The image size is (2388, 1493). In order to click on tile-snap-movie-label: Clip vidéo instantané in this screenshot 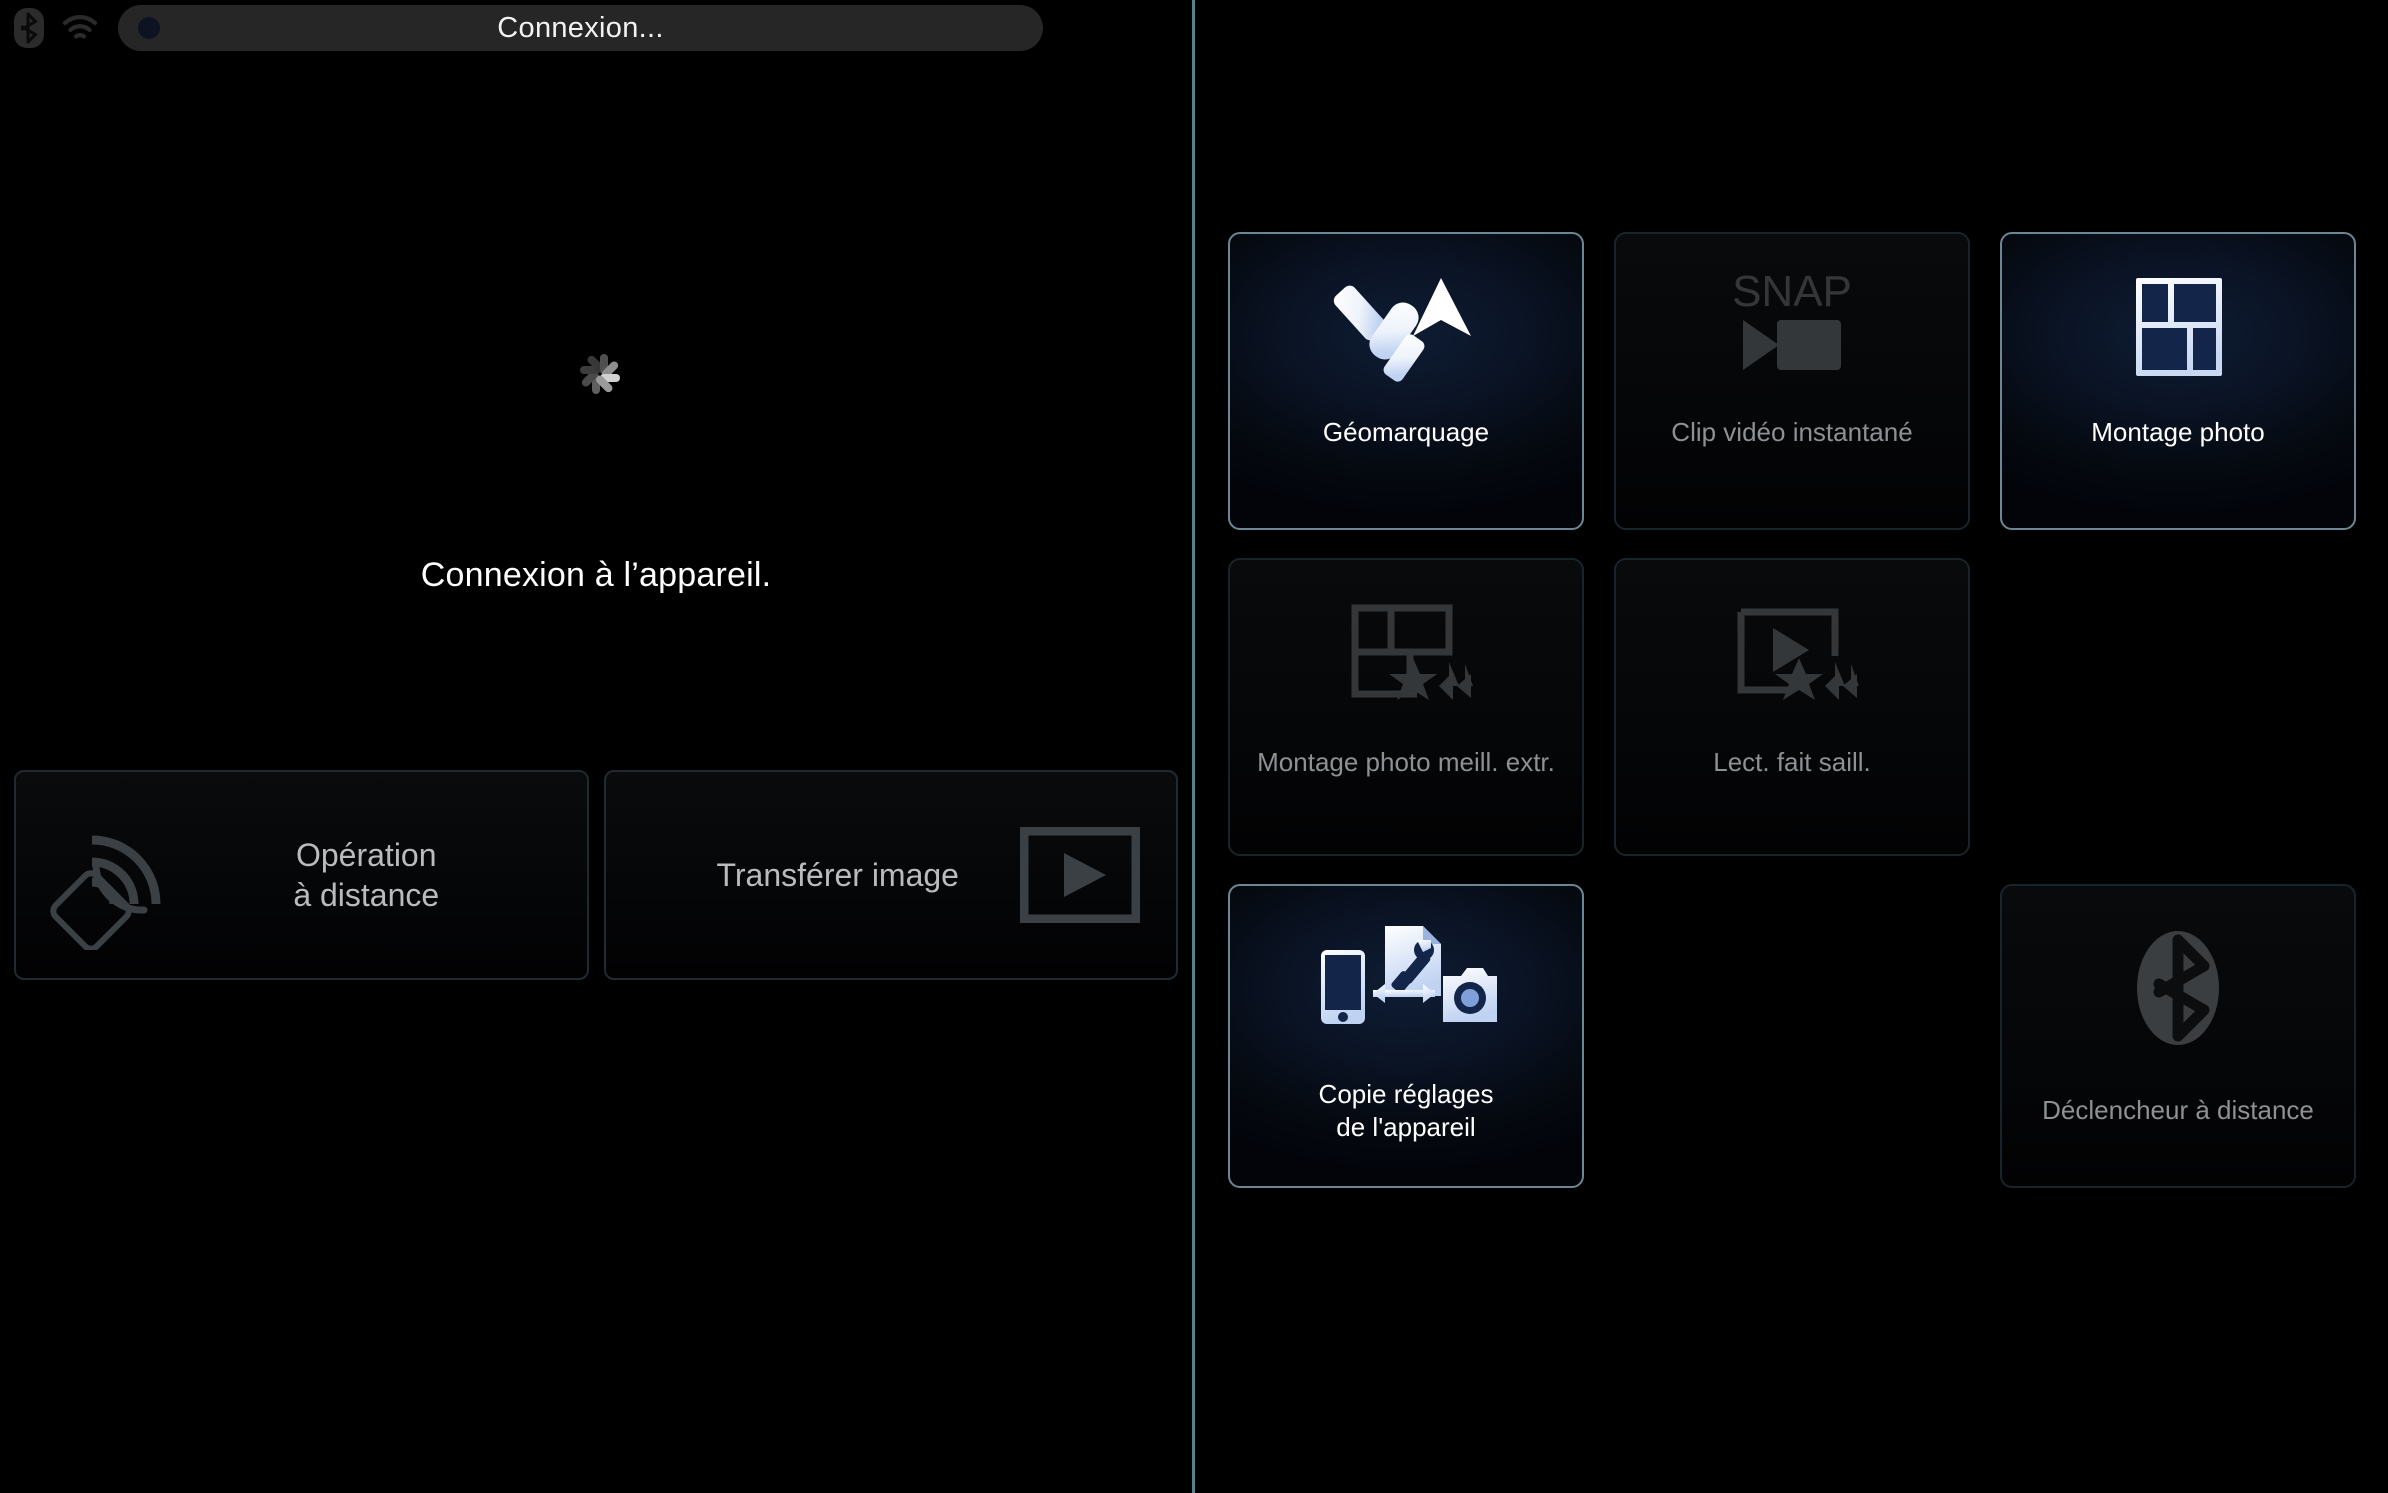, I will do `click(1792, 432)`.